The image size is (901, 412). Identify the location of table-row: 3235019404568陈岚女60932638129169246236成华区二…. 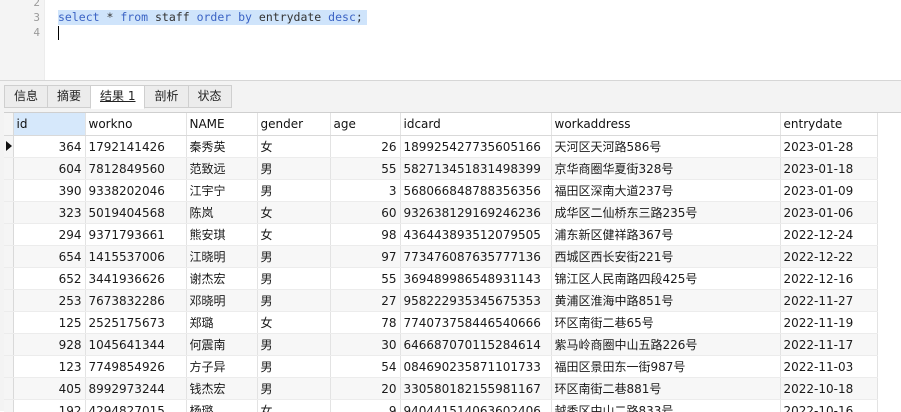
(440, 213).